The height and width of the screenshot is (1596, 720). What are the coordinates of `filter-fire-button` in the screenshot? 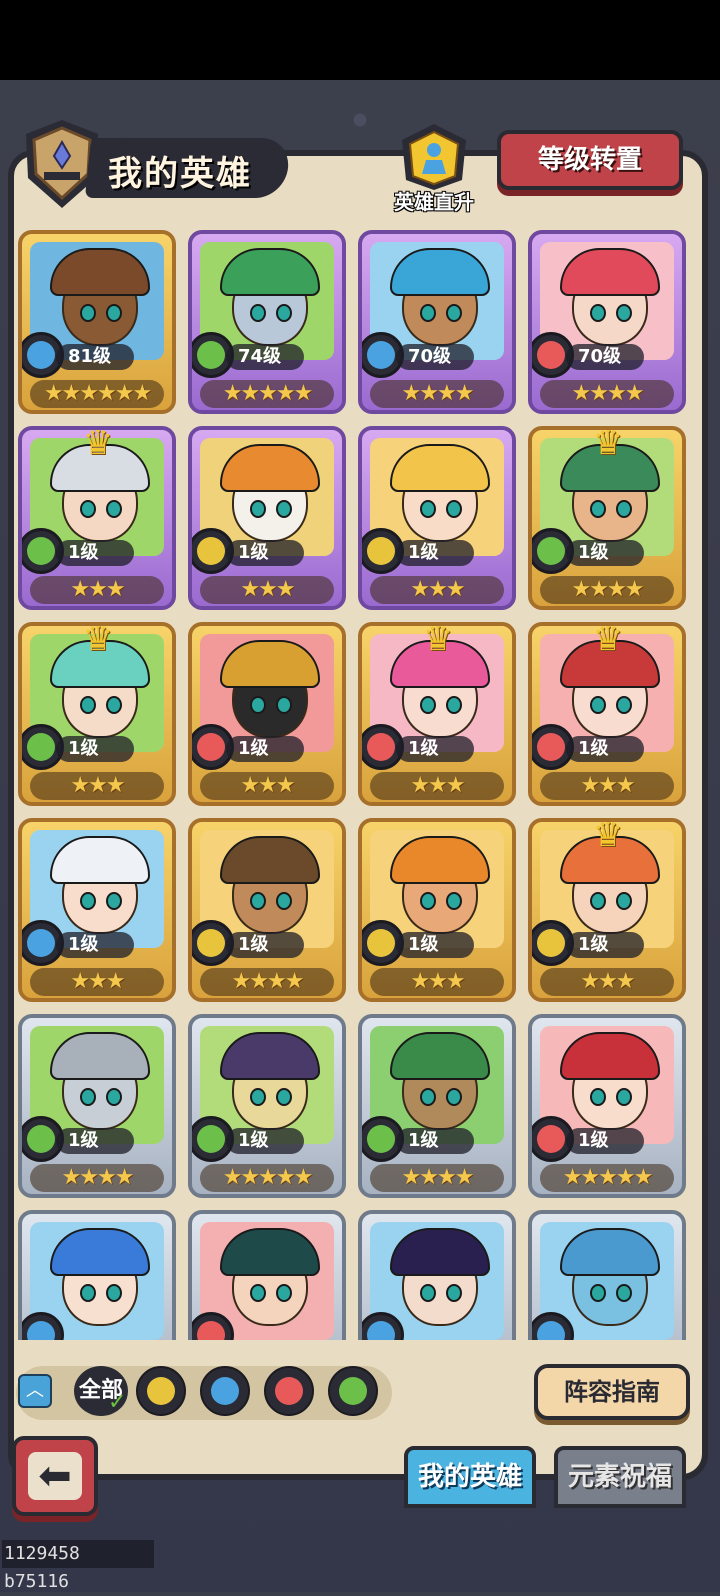 It's located at (289, 1391).